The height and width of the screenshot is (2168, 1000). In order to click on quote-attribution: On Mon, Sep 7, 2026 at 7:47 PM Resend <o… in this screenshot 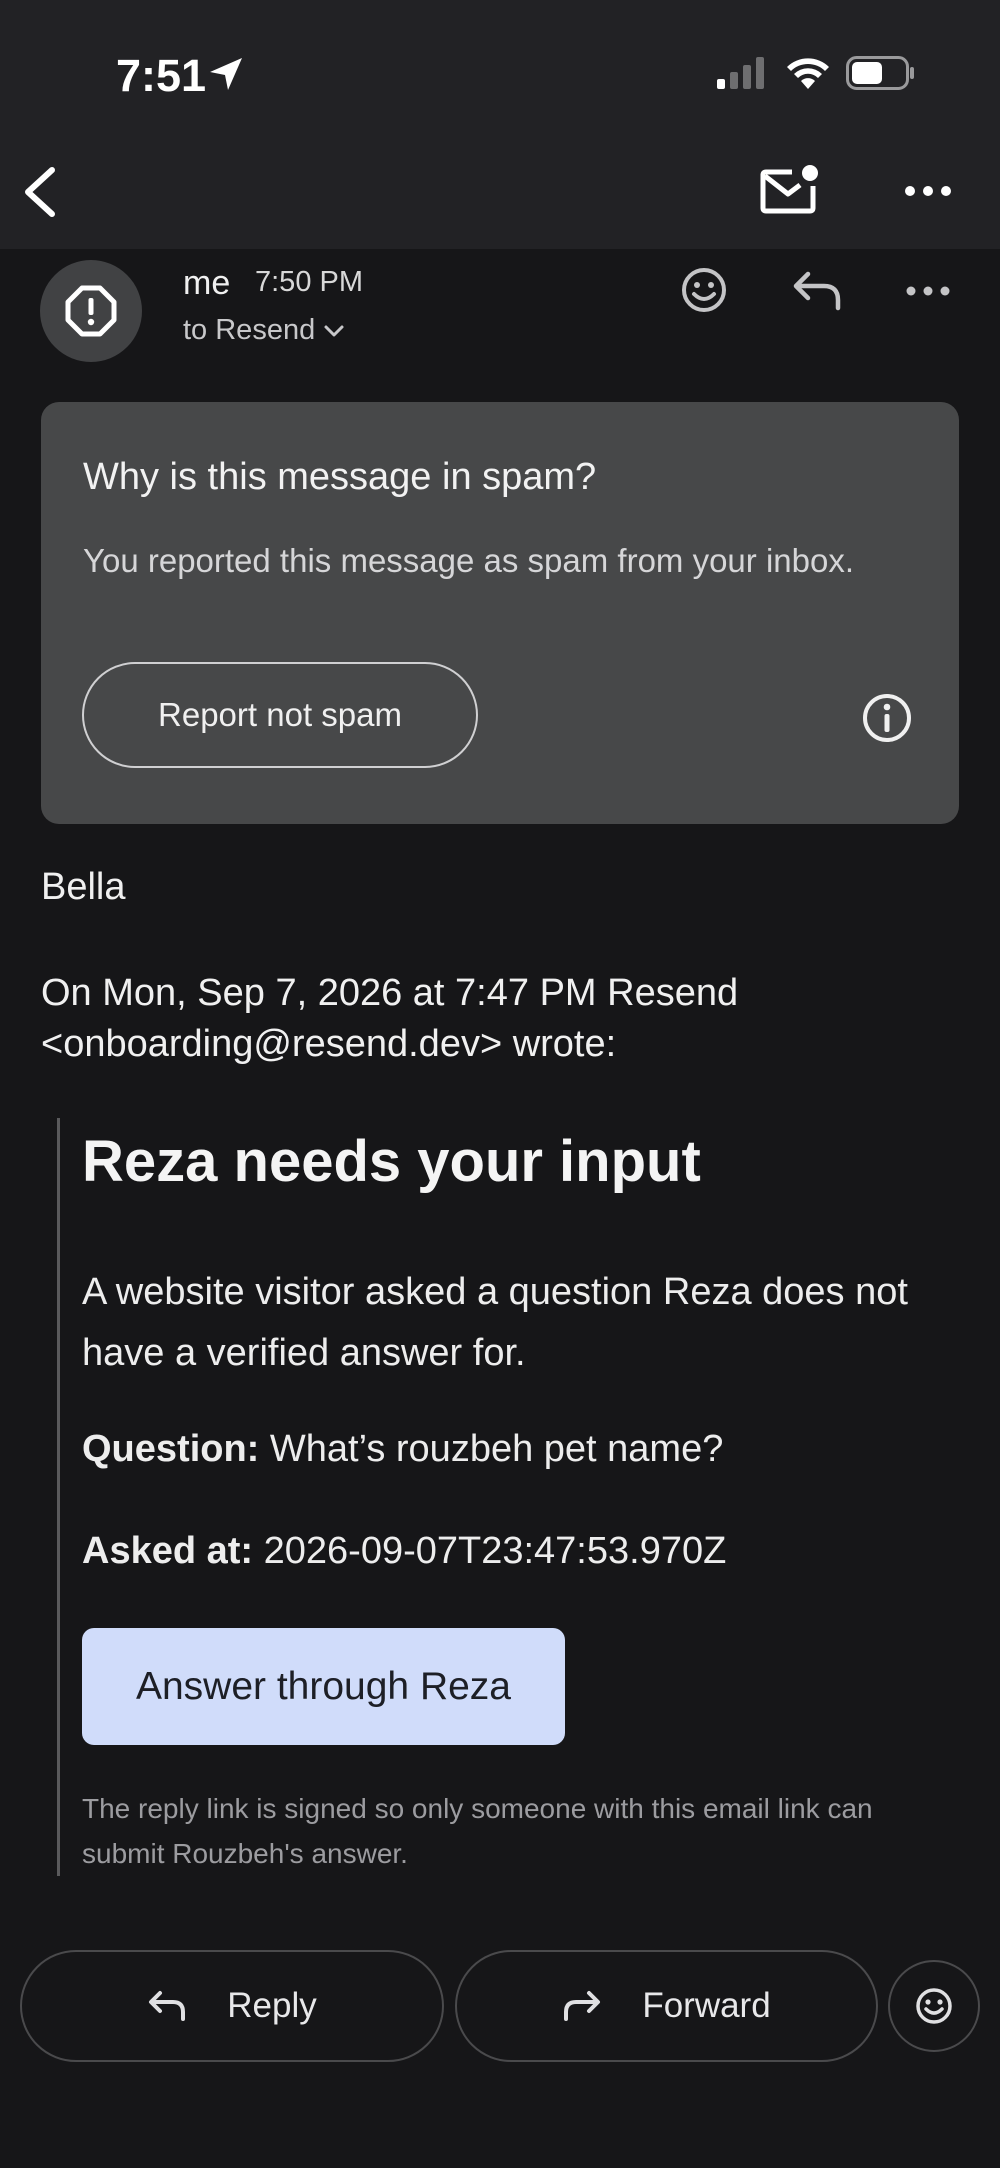, I will do `click(491, 1019)`.